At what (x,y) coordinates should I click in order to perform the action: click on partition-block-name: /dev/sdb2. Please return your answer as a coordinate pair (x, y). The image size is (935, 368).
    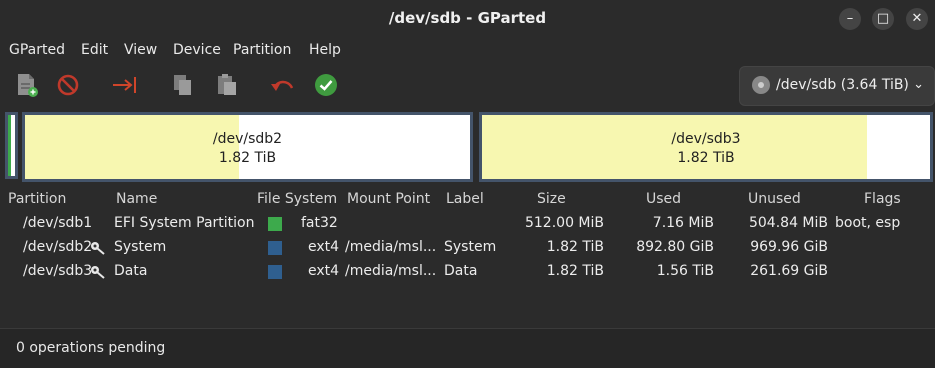
    Looking at the image, I should click on (247, 139).